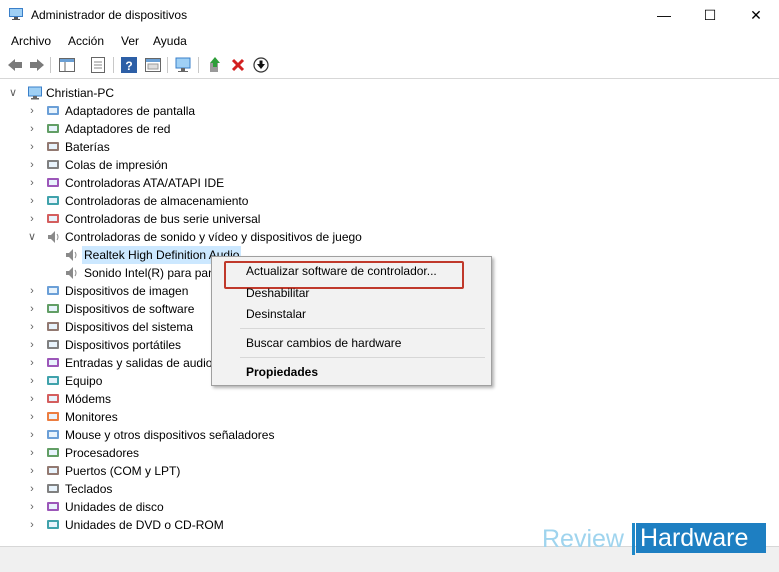 This screenshot has height=572, width=779. Describe the element at coordinates (280, 399) in the screenshot. I see `tree-category: › Módems` at that location.